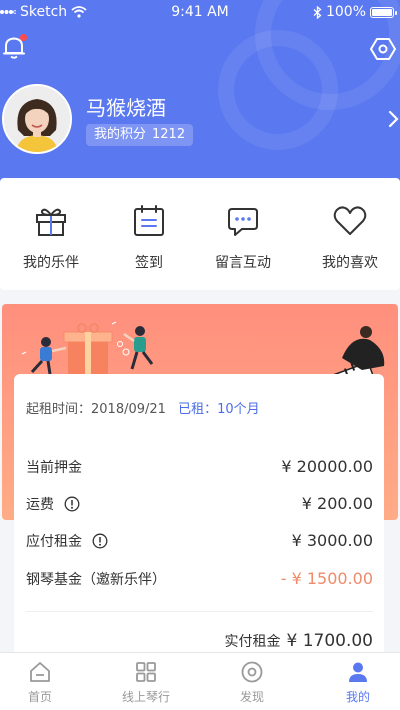 This screenshot has height=710, width=400. Describe the element at coordinates (350, 263) in the screenshot. I see `quick-action-label: 我的喜欢` at that location.